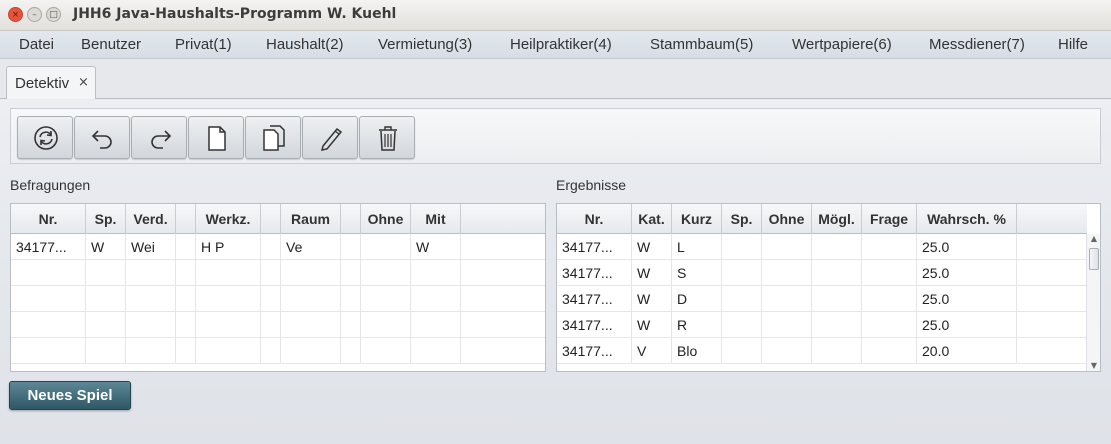  I want to click on menu-benutzer: Benutzer, so click(111, 44).